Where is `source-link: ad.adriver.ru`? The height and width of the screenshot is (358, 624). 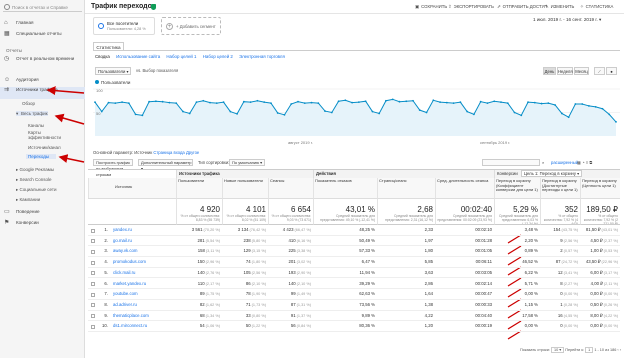 source-link: ad.adriver.ru is located at coordinates (144, 305).